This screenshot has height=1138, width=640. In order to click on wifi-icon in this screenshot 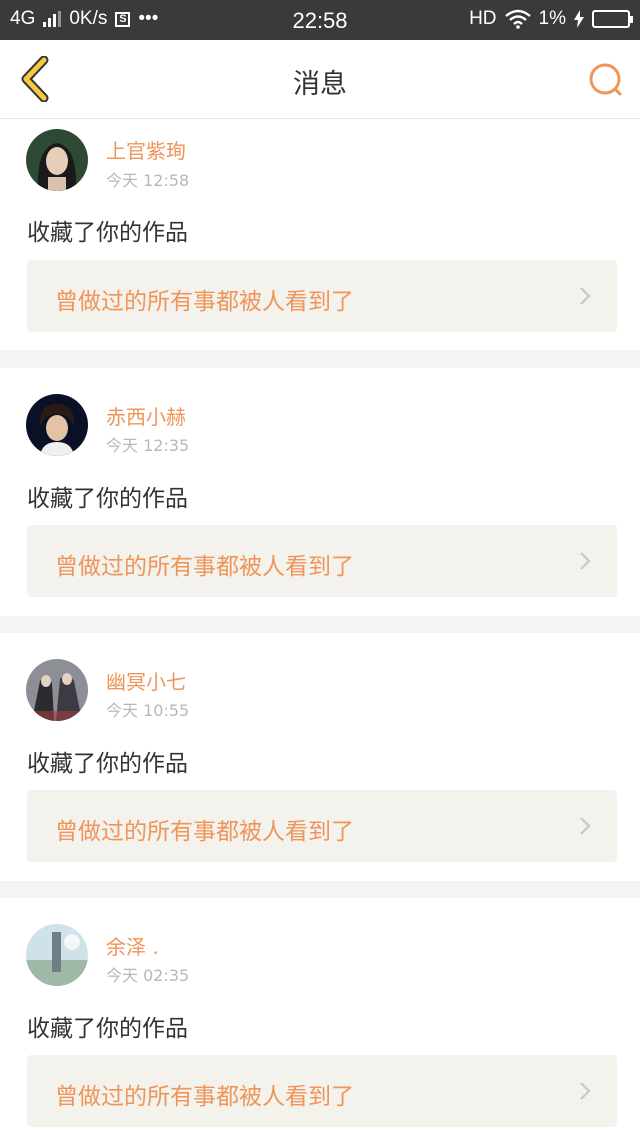, I will do `click(517, 19)`.